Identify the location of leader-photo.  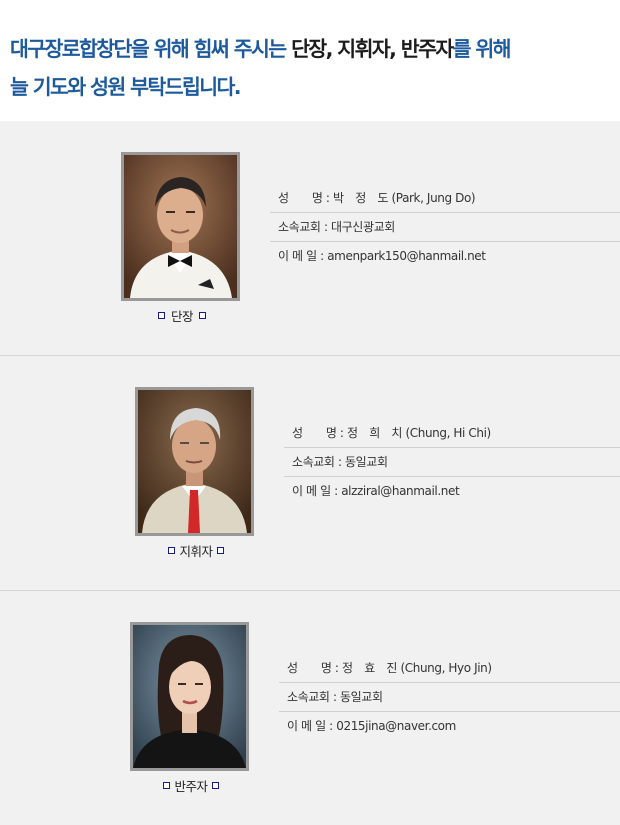
(180, 226).